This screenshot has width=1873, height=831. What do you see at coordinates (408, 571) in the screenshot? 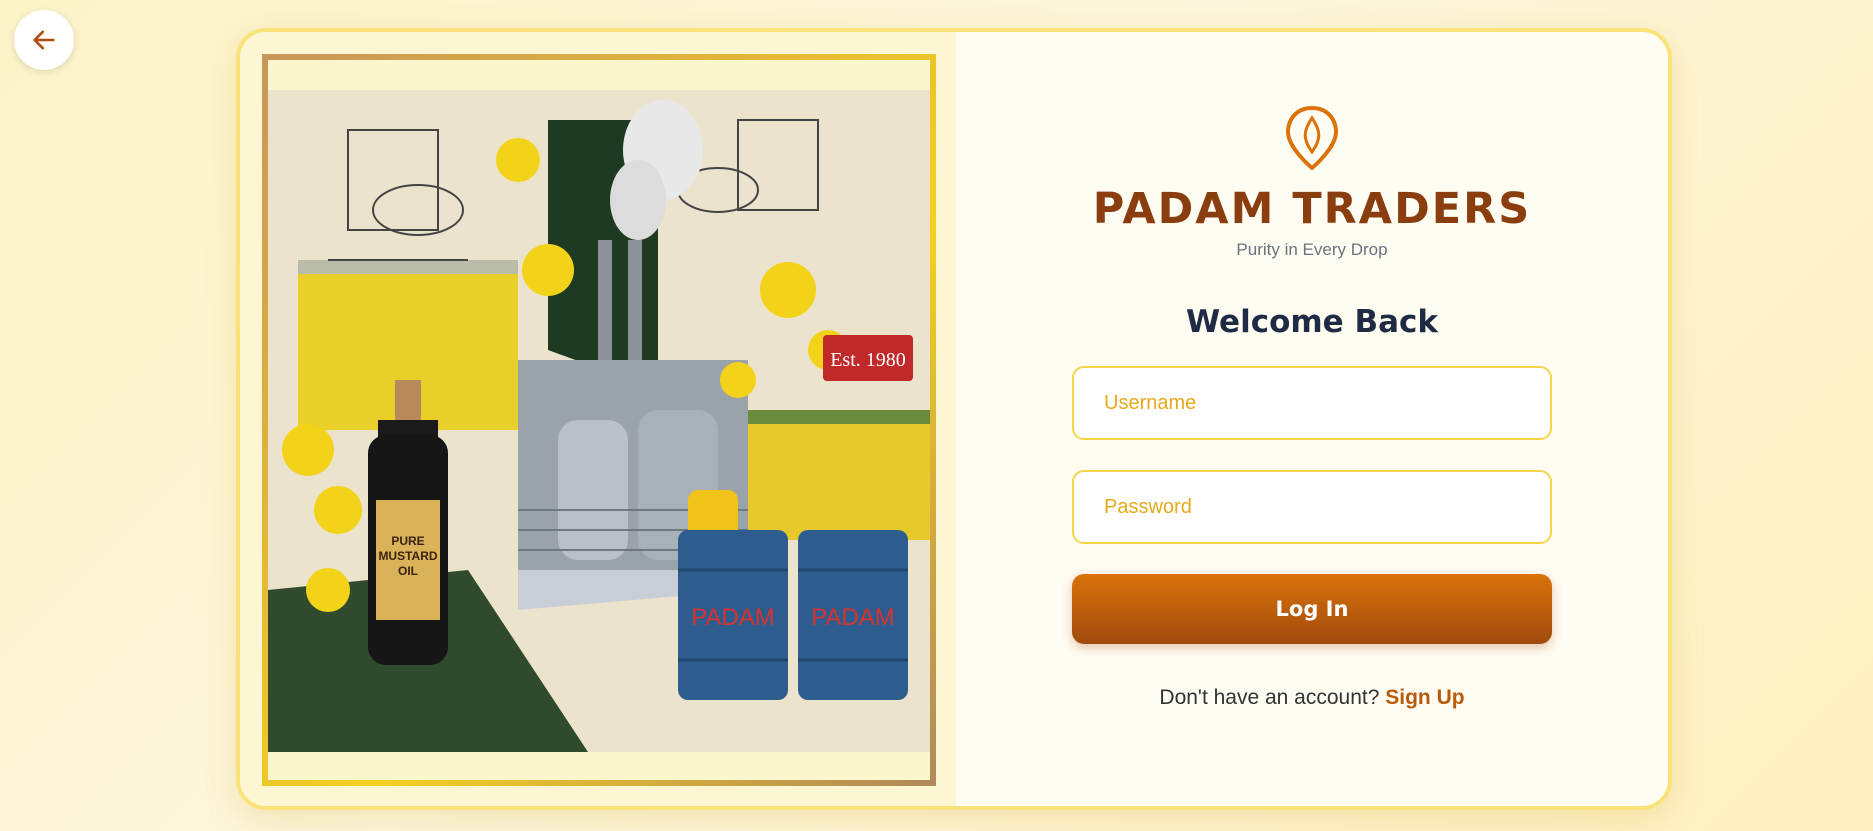
I see `bottle-text-3: OIL` at bounding box center [408, 571].